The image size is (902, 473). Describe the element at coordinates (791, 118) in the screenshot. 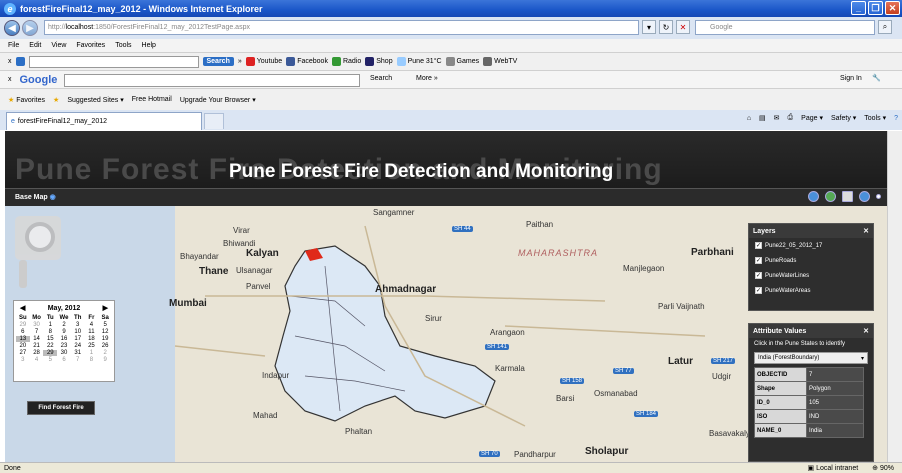

I see `print-icon: ⎙` at that location.